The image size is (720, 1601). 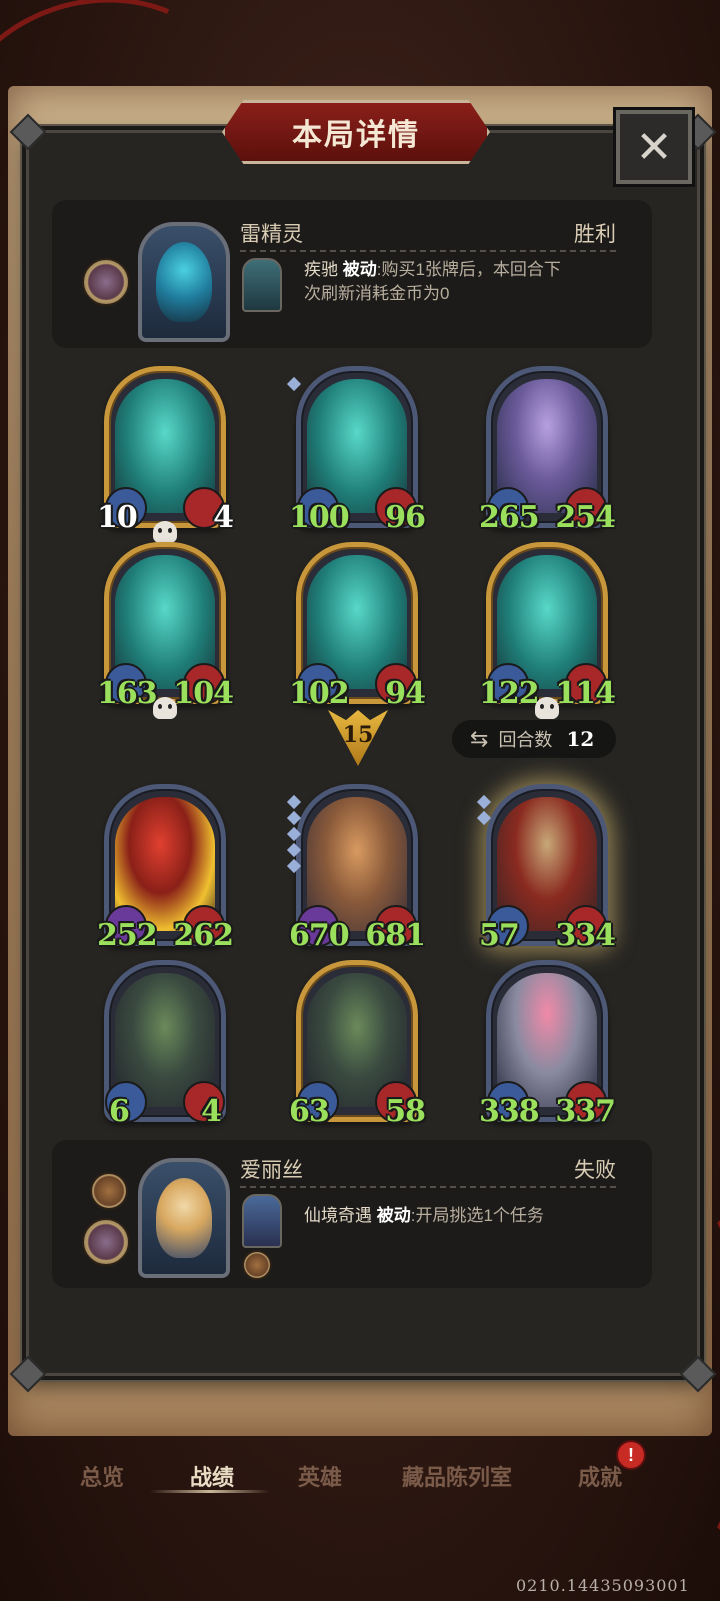 What do you see at coordinates (477, 1215) in the screenshot?
I see `skill-desc: :开局挑选1个任务` at bounding box center [477, 1215].